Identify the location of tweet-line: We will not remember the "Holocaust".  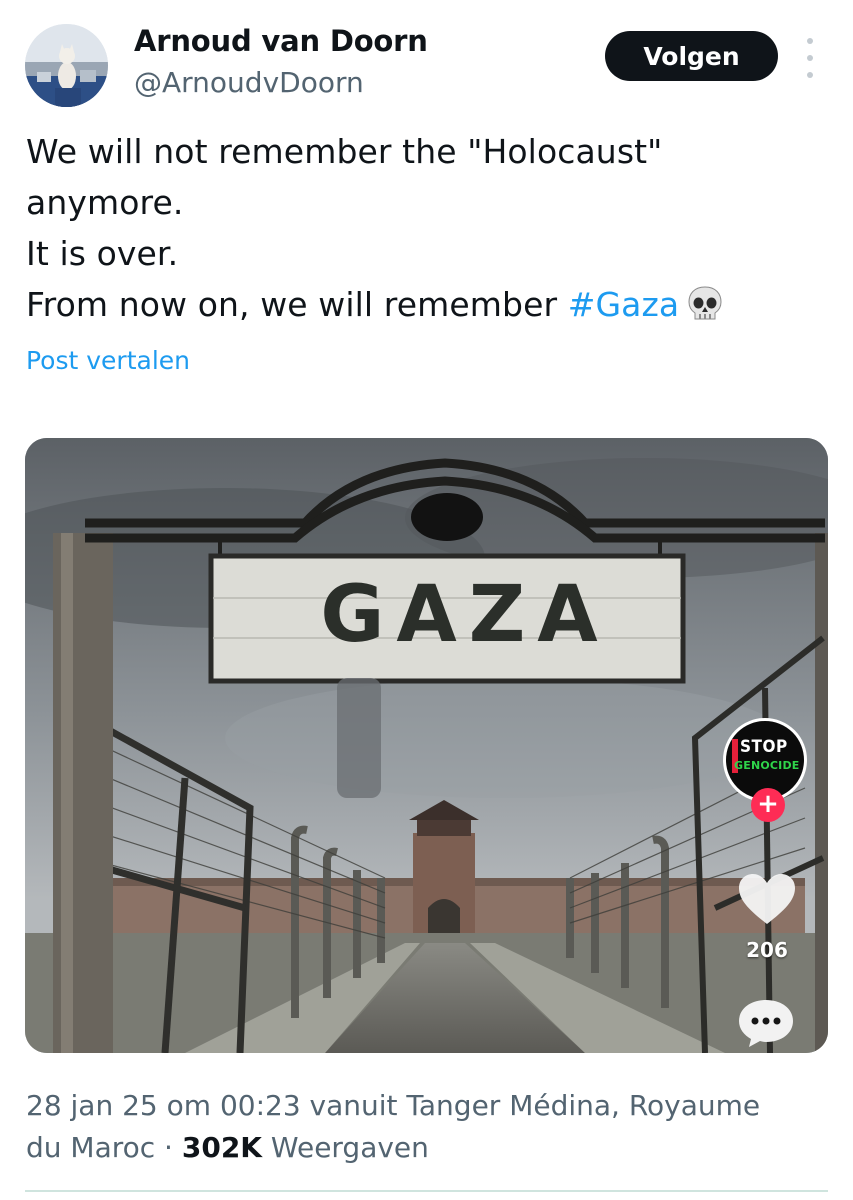
(344, 151).